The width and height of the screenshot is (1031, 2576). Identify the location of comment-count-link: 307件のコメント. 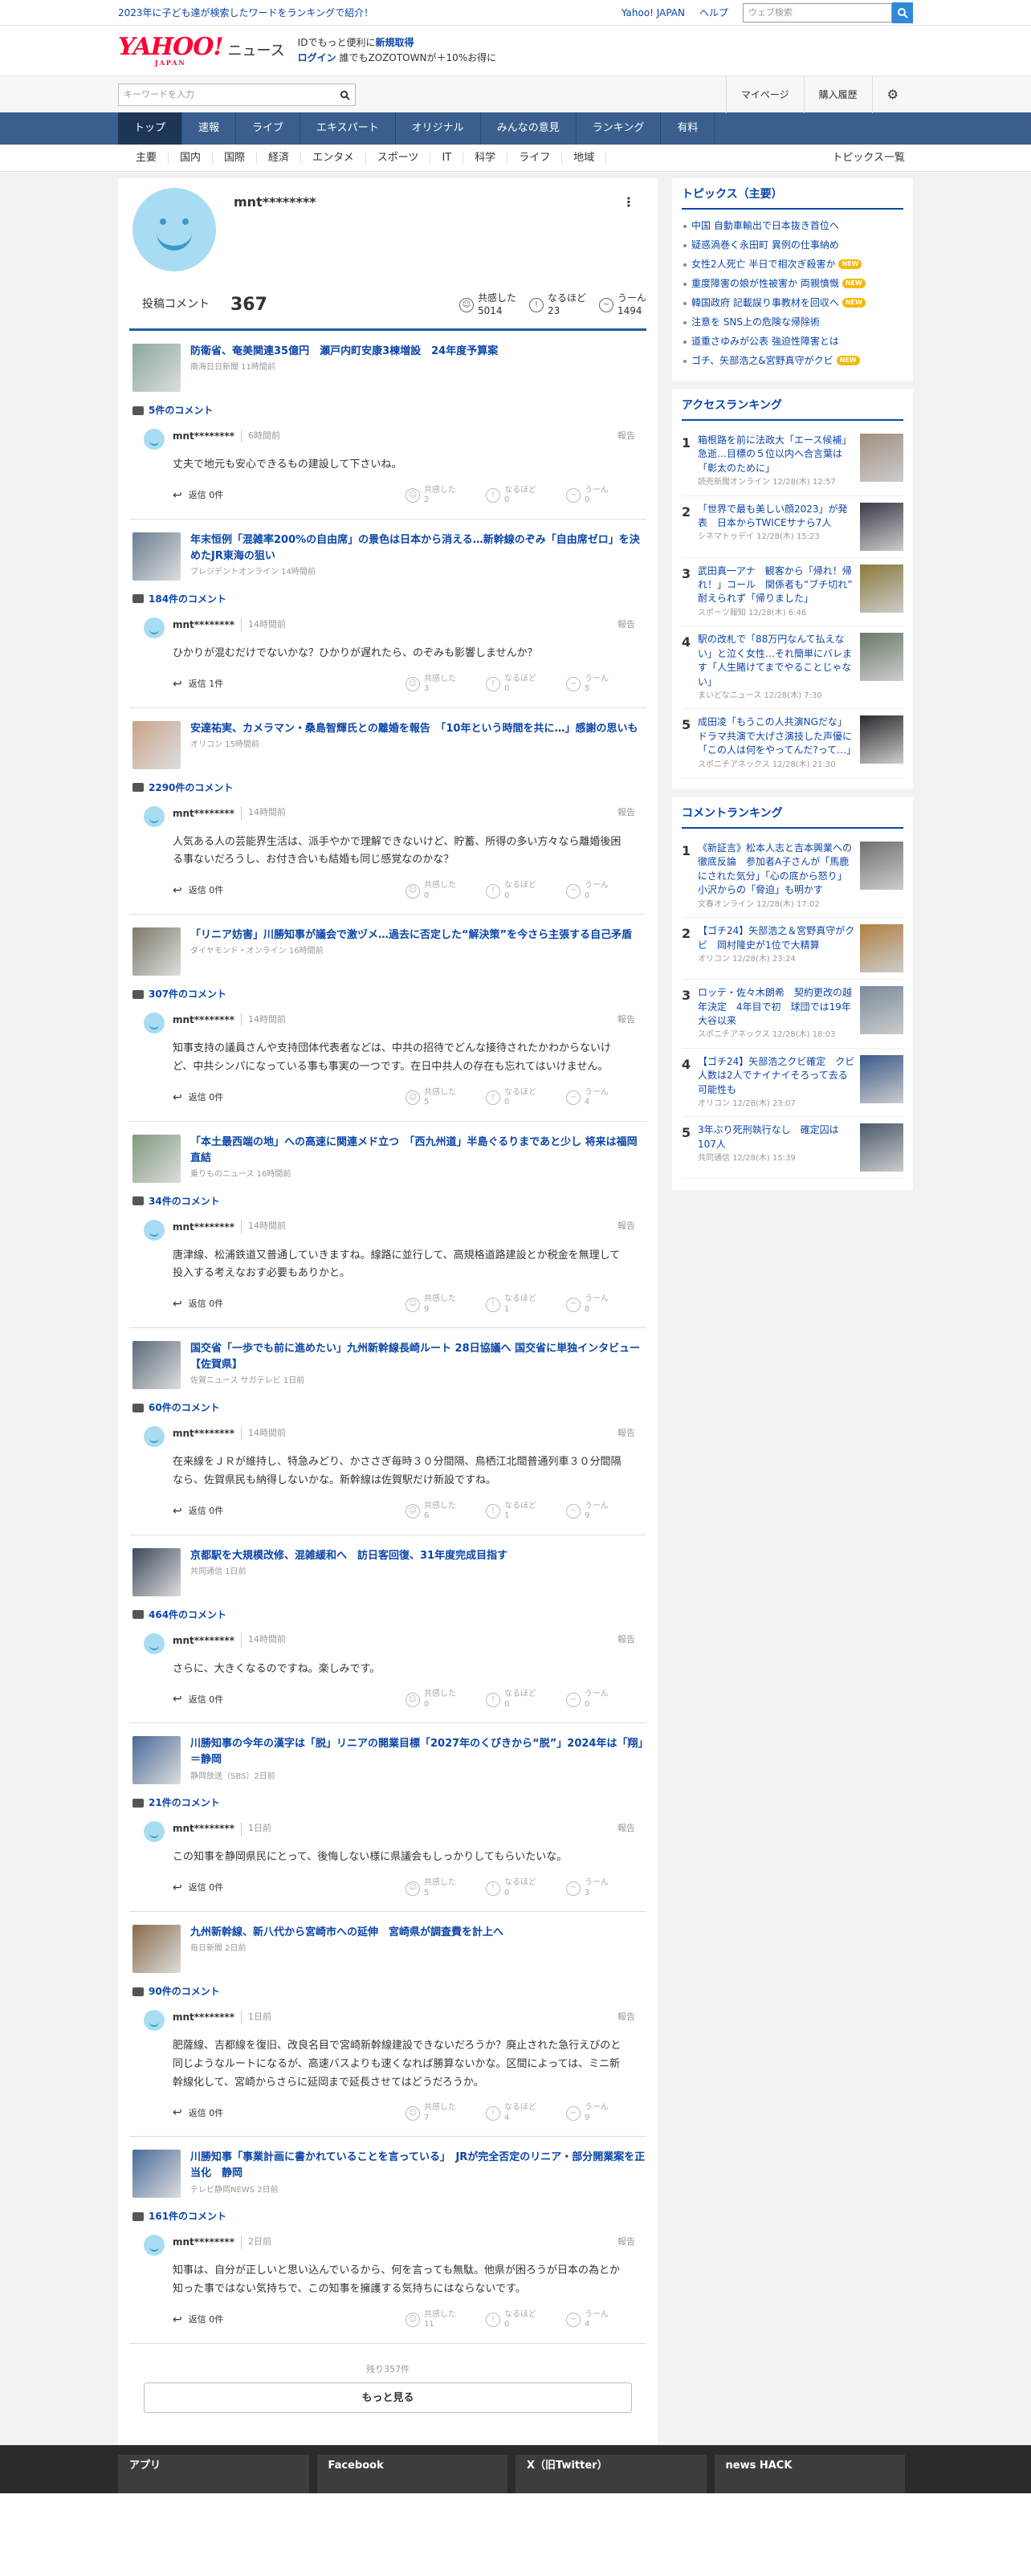
(389, 994).